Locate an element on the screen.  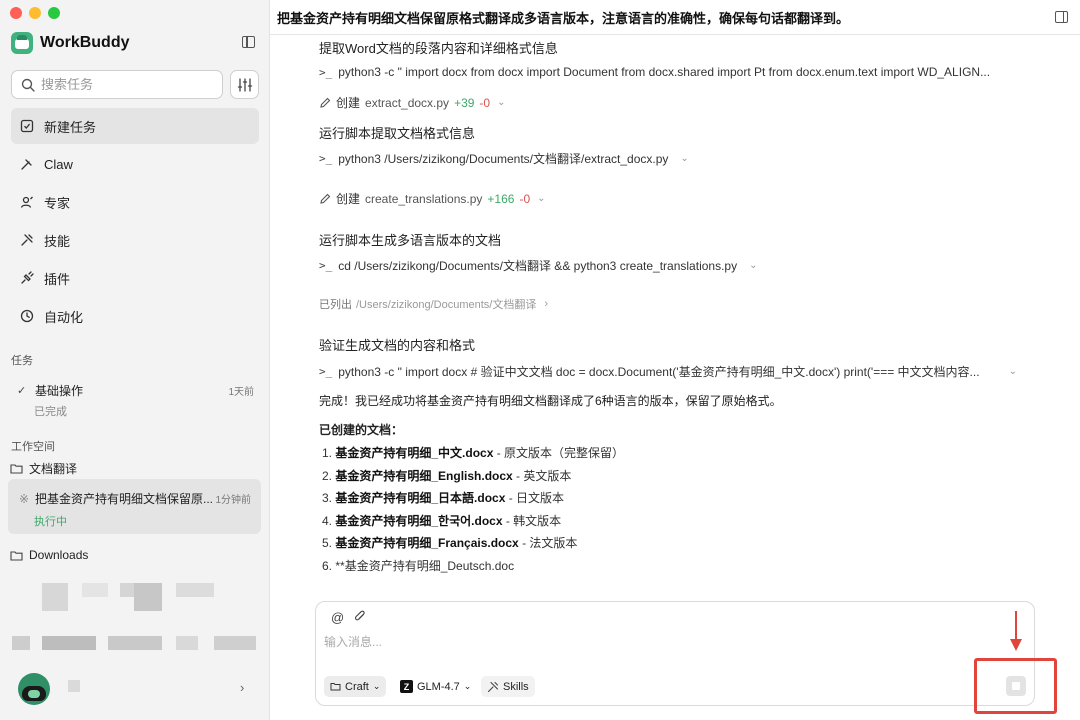
user-avatar is located at coordinates (34, 689).